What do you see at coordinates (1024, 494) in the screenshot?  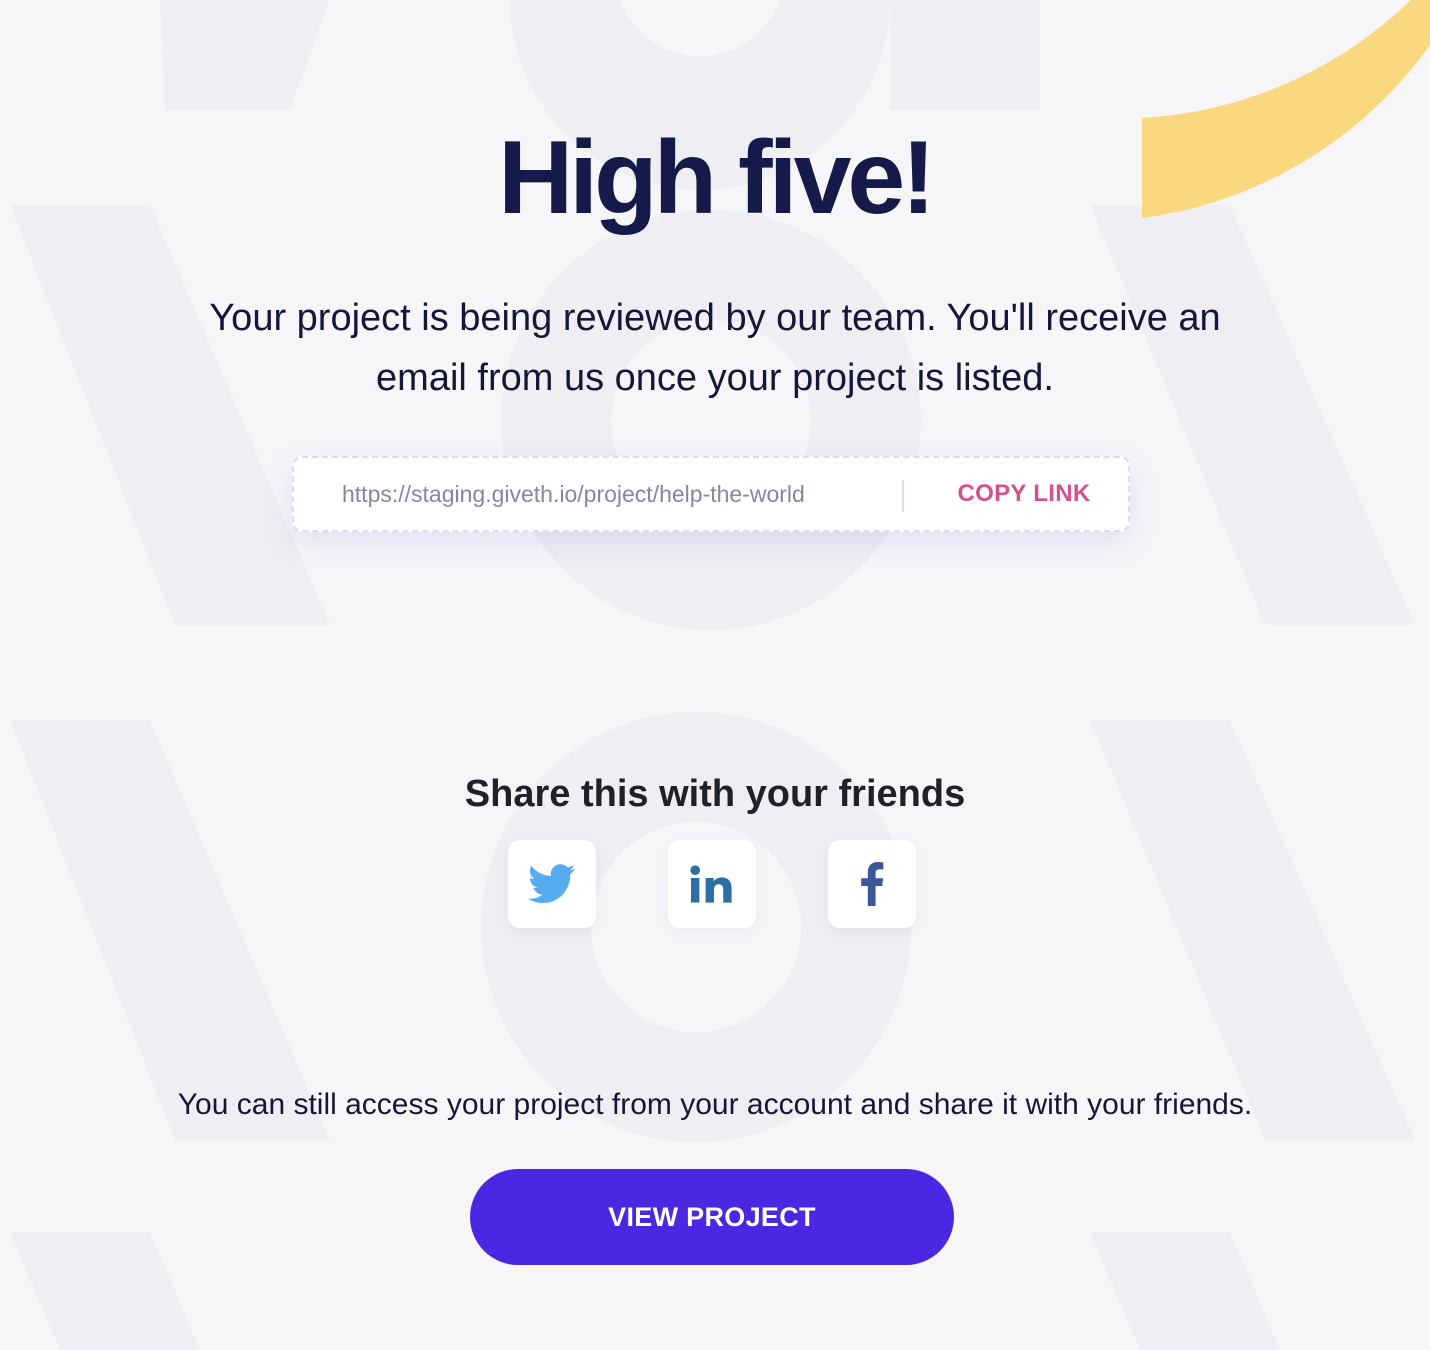 I see `copy-link-button: COPY LINK` at bounding box center [1024, 494].